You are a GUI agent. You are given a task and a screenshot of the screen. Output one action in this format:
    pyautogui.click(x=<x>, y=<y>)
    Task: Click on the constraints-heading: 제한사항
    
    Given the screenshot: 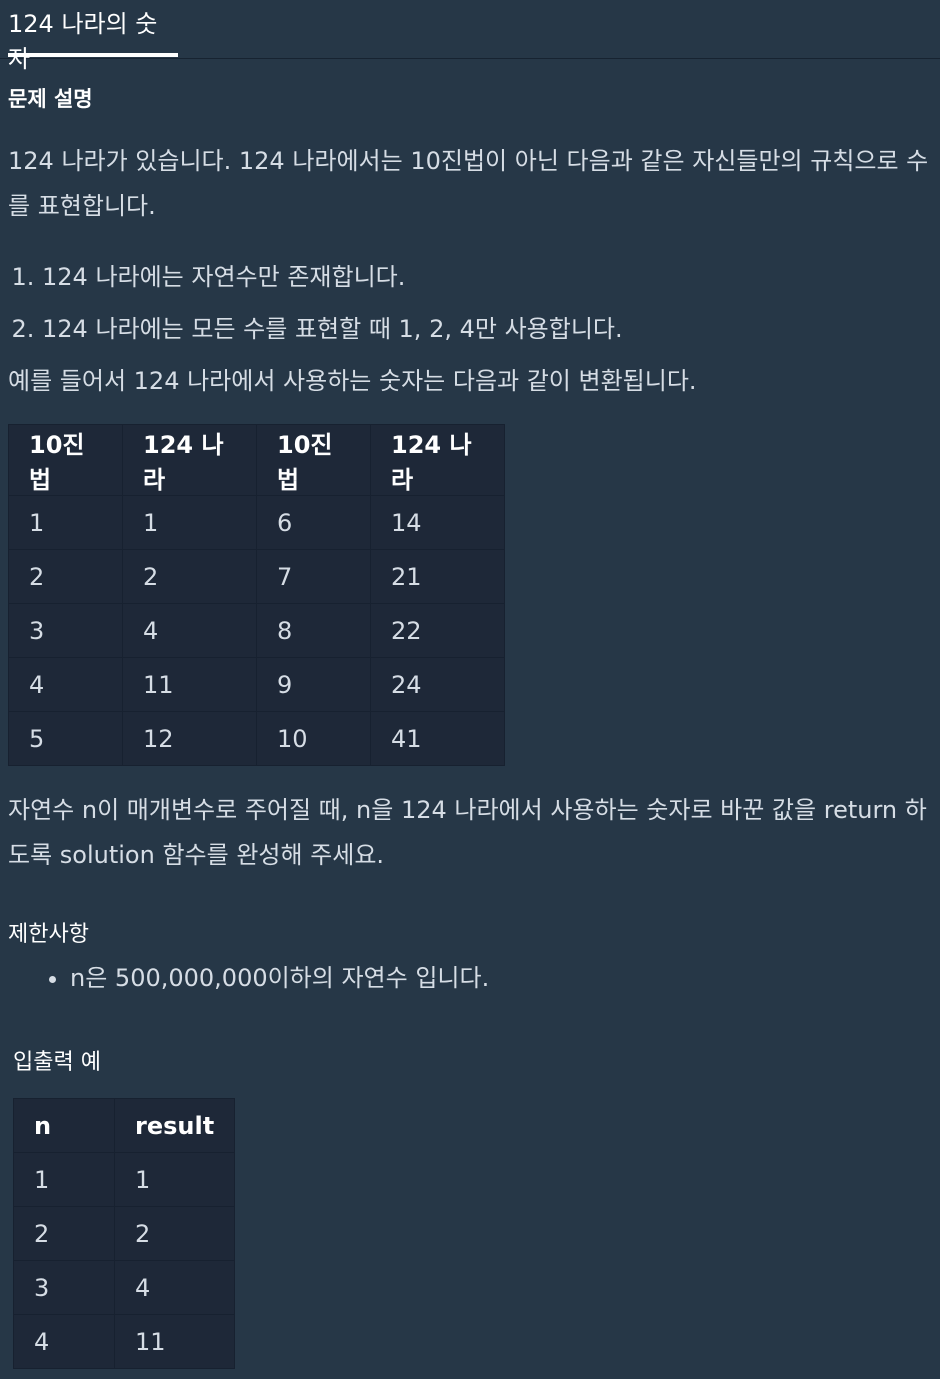 What is the action you would take?
    pyautogui.click(x=48, y=934)
    